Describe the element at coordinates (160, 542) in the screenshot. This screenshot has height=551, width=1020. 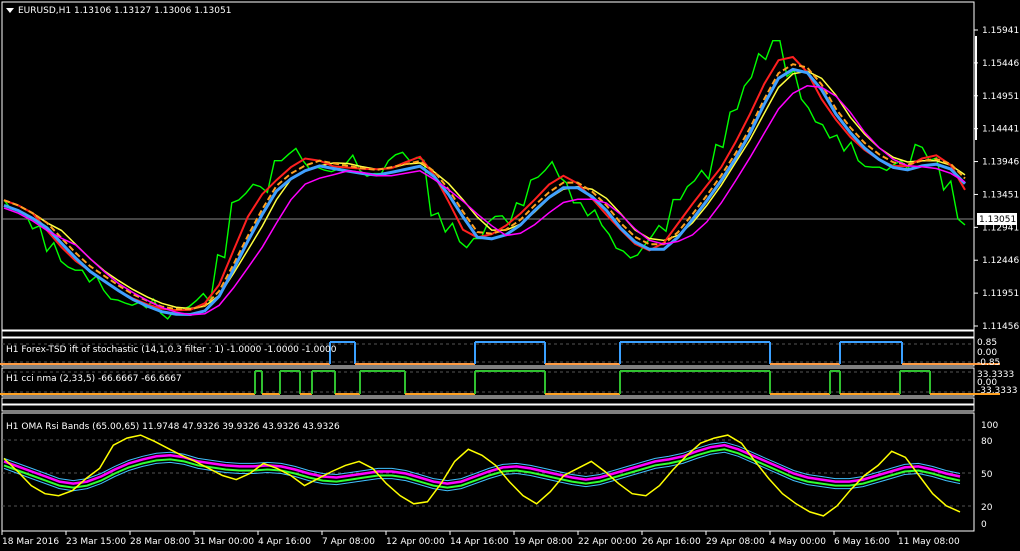
I see `time-tick-label: 28 Mar 08:00` at that location.